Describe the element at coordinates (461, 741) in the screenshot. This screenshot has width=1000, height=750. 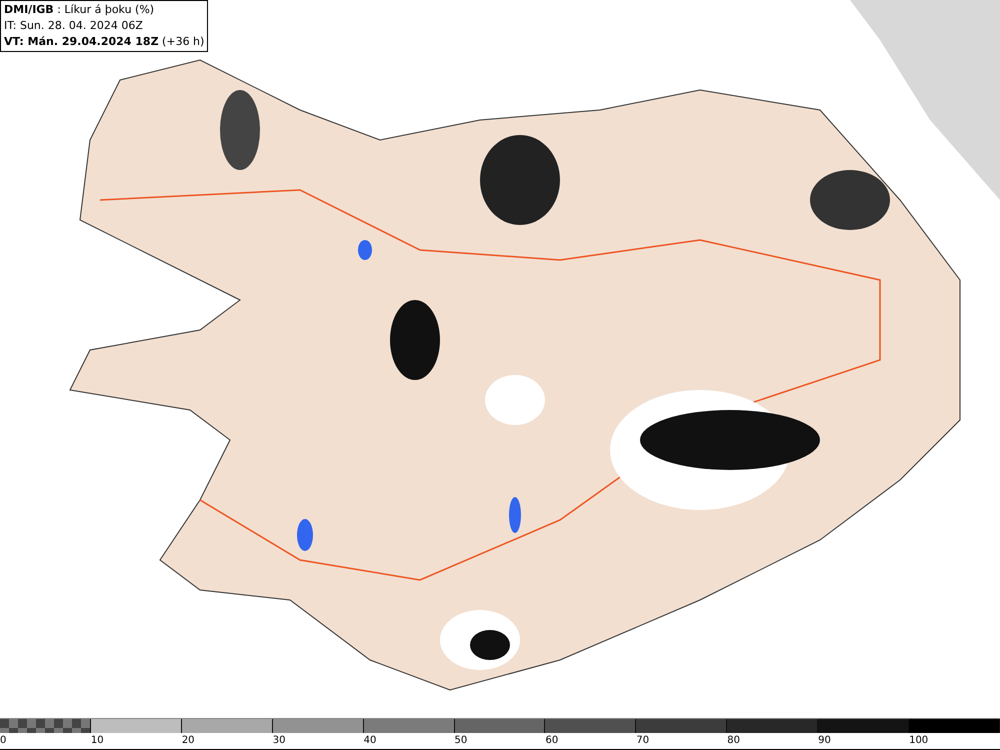
I see `legend-label: 50` at that location.